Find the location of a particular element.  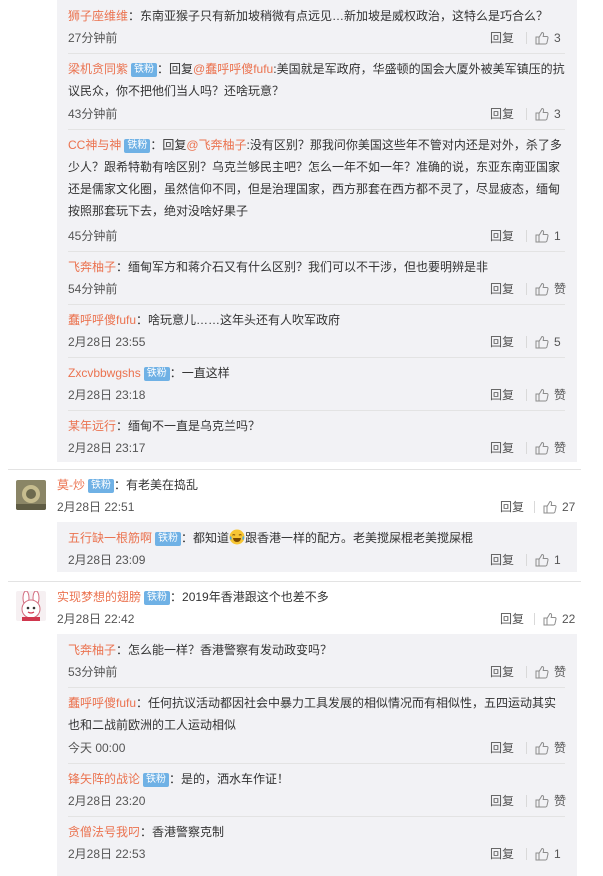

reply-username: 狮子座维维 is located at coordinates (98, 16).